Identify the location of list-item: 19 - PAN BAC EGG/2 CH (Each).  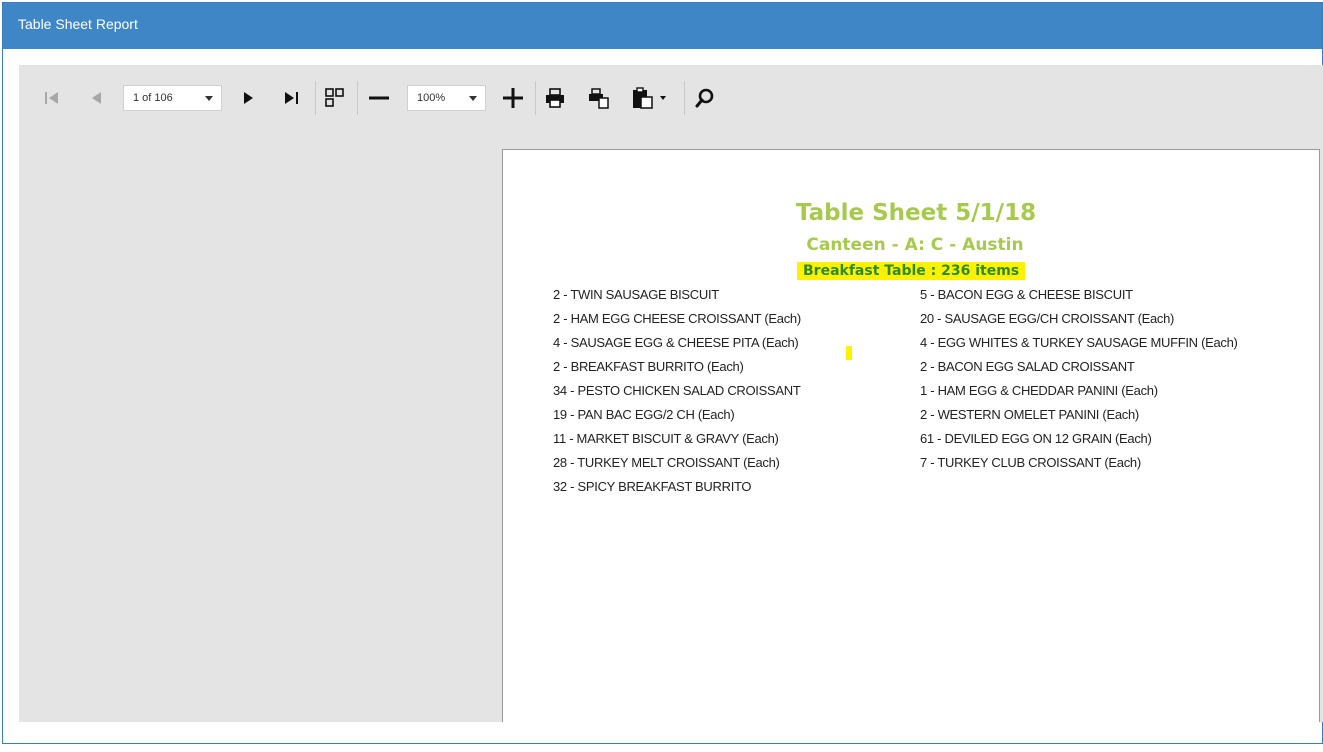
(644, 414).